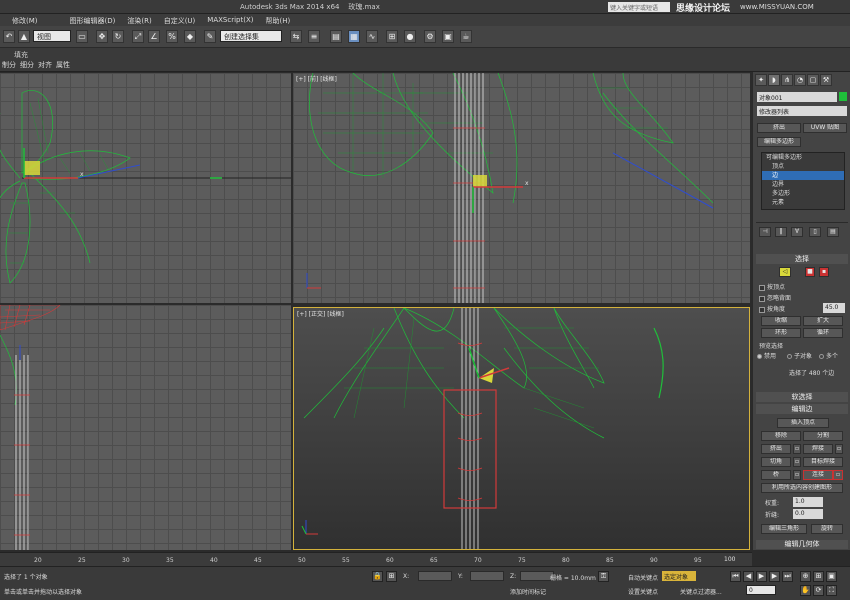 This screenshot has width=850, height=600. I want to click on select-icon: ▲, so click(24, 36).